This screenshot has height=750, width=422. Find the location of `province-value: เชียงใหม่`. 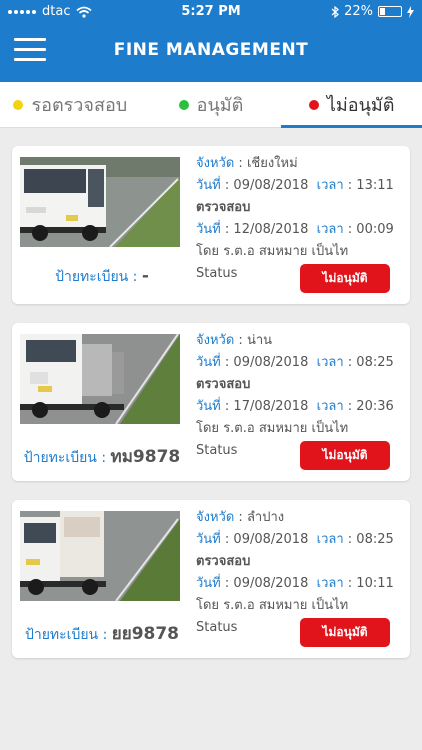

province-value: เชียงใหม่ is located at coordinates (272, 163).